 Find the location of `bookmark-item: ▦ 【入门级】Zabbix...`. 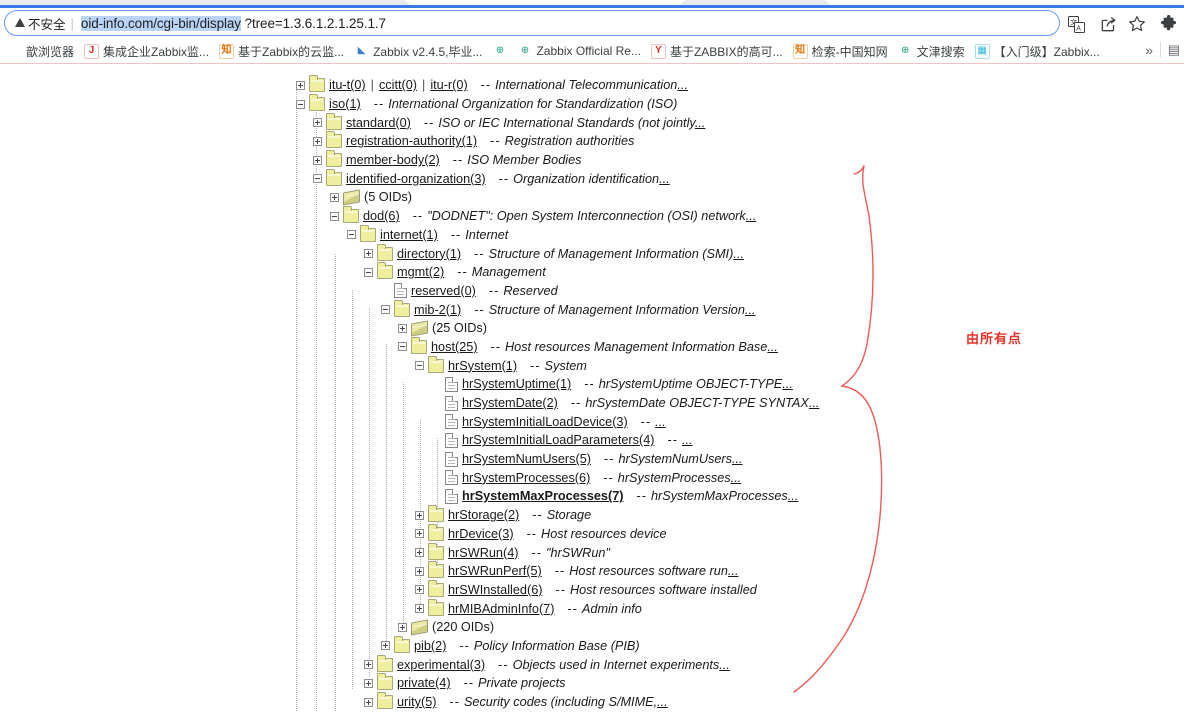

bookmark-item: ▦ 【入门级】Zabbix... is located at coordinates (1037, 51).